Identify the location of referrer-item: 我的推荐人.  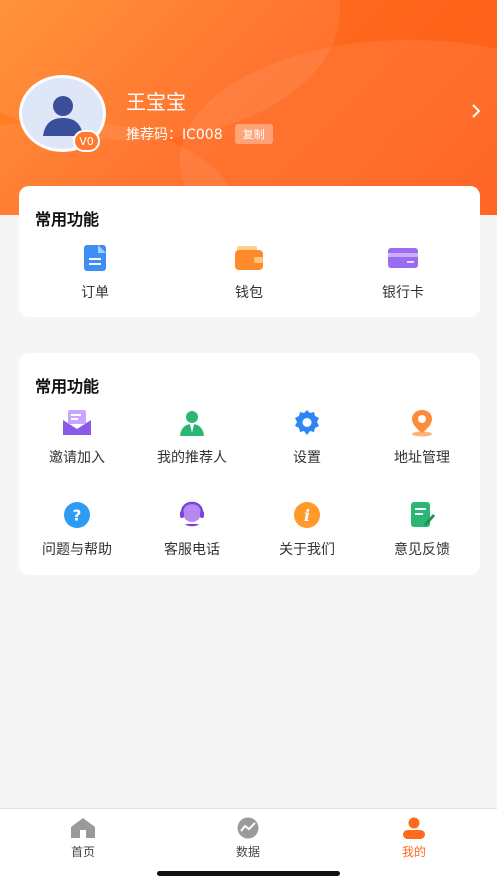
(192, 438).